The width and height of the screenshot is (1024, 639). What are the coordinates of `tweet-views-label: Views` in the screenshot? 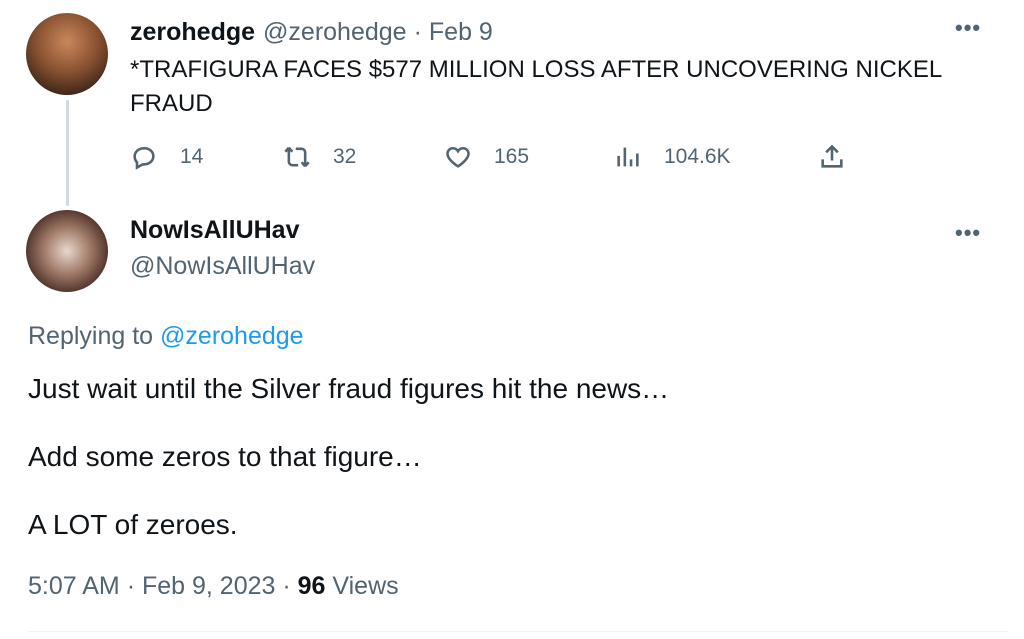 It's located at (365, 586).